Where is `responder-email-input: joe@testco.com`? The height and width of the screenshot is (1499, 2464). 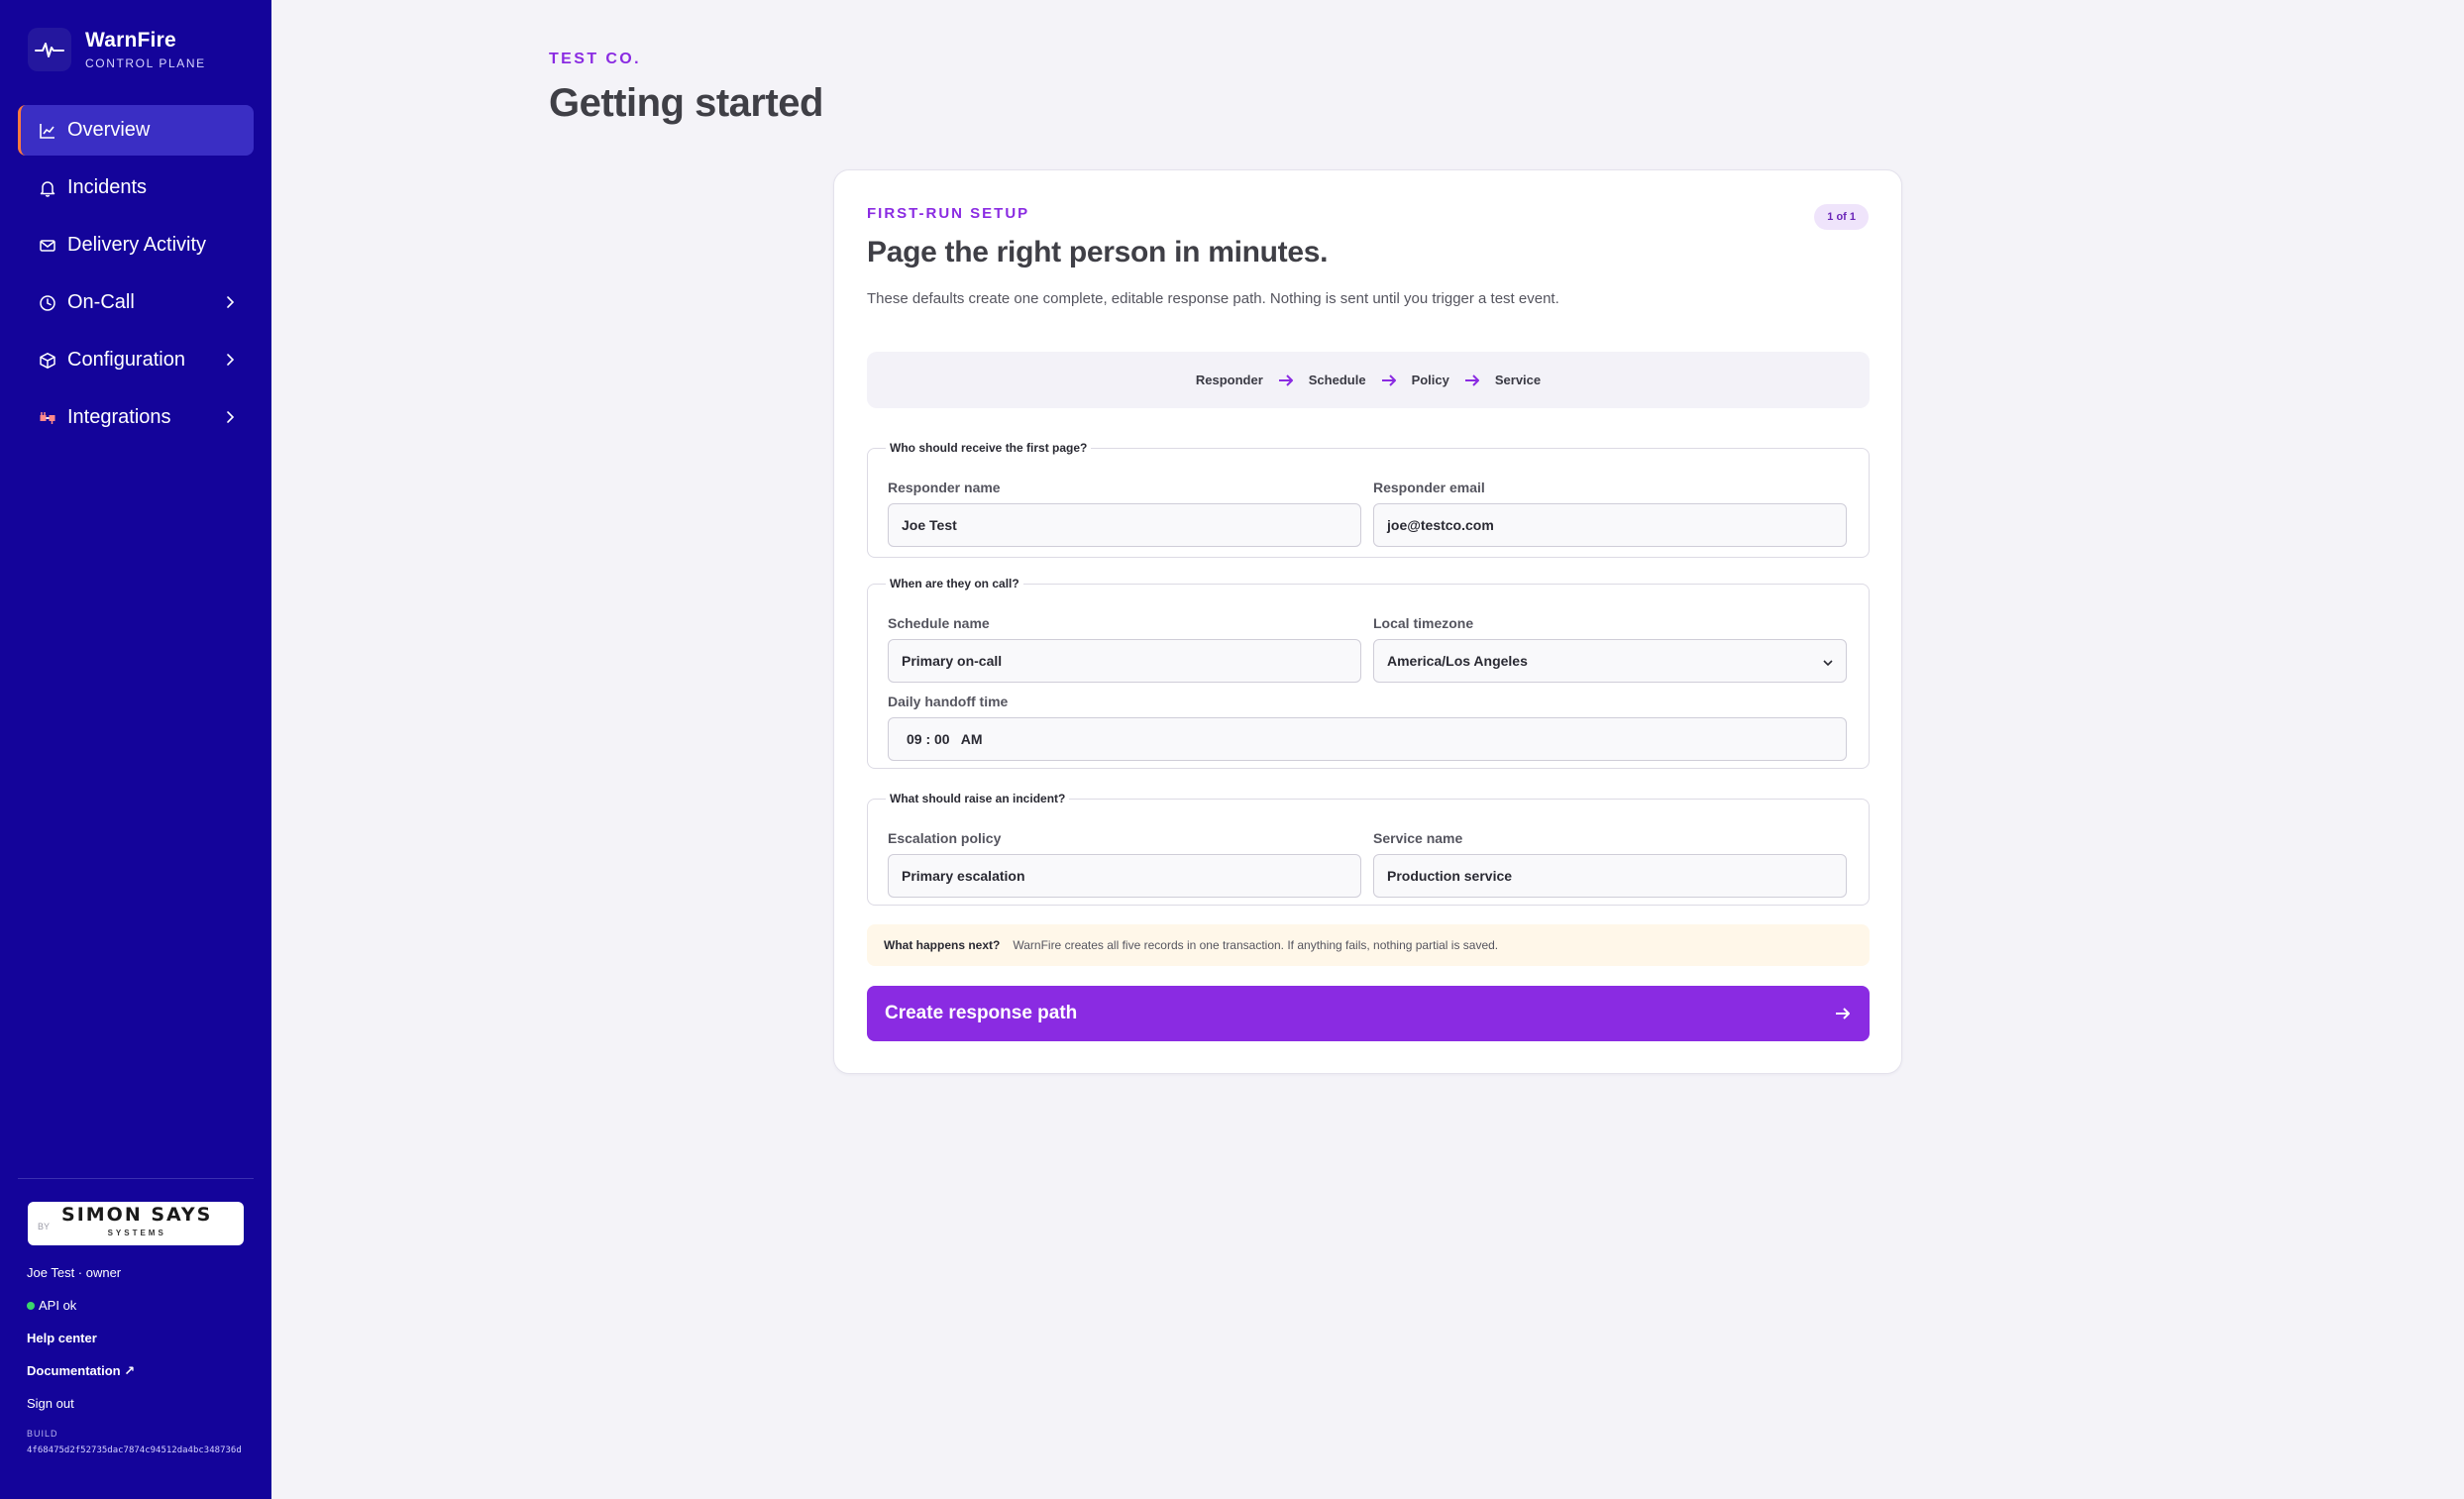 responder-email-input: joe@testco.com is located at coordinates (1610, 525).